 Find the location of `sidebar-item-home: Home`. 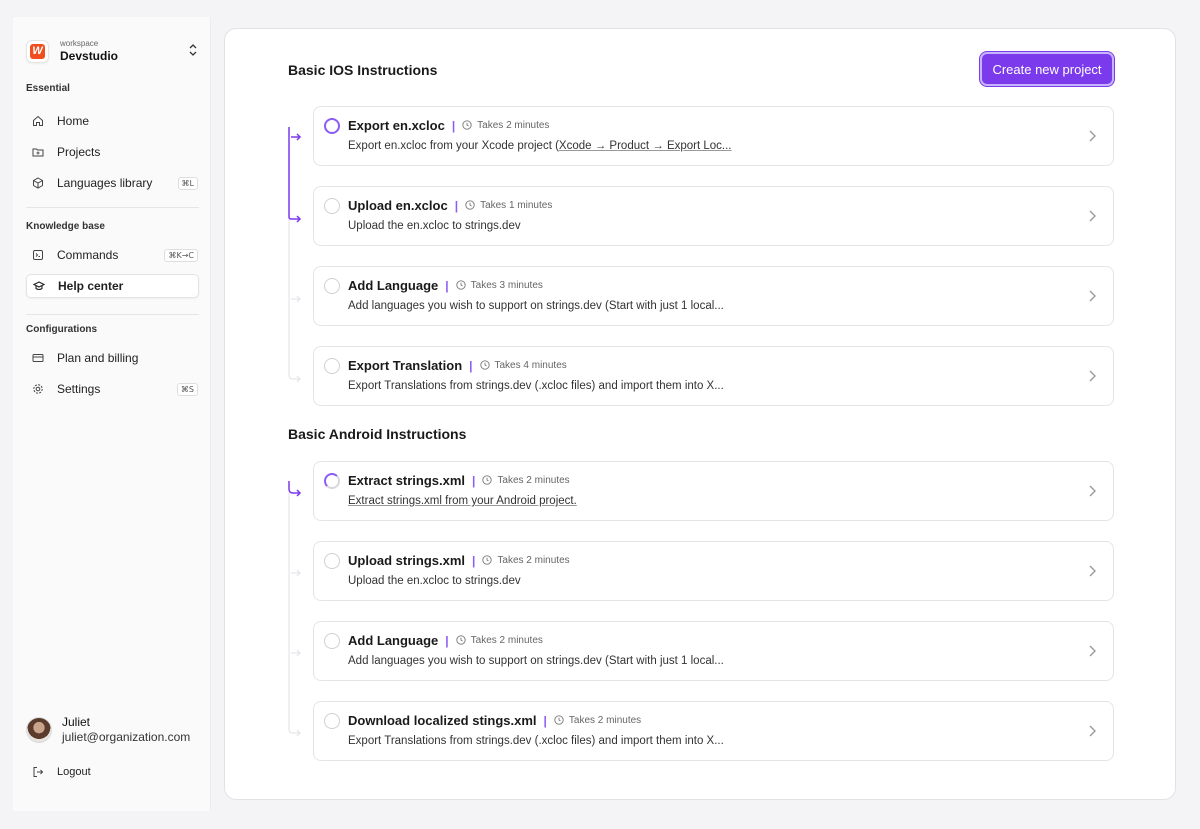

sidebar-item-home: Home is located at coordinates (112, 121).